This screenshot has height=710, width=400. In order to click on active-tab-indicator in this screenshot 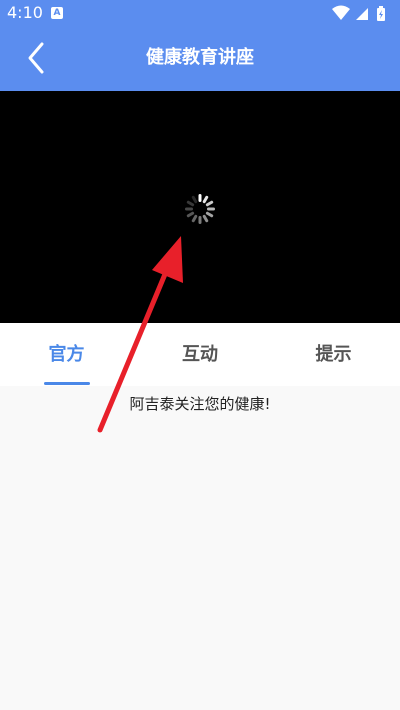, I will do `click(67, 383)`.